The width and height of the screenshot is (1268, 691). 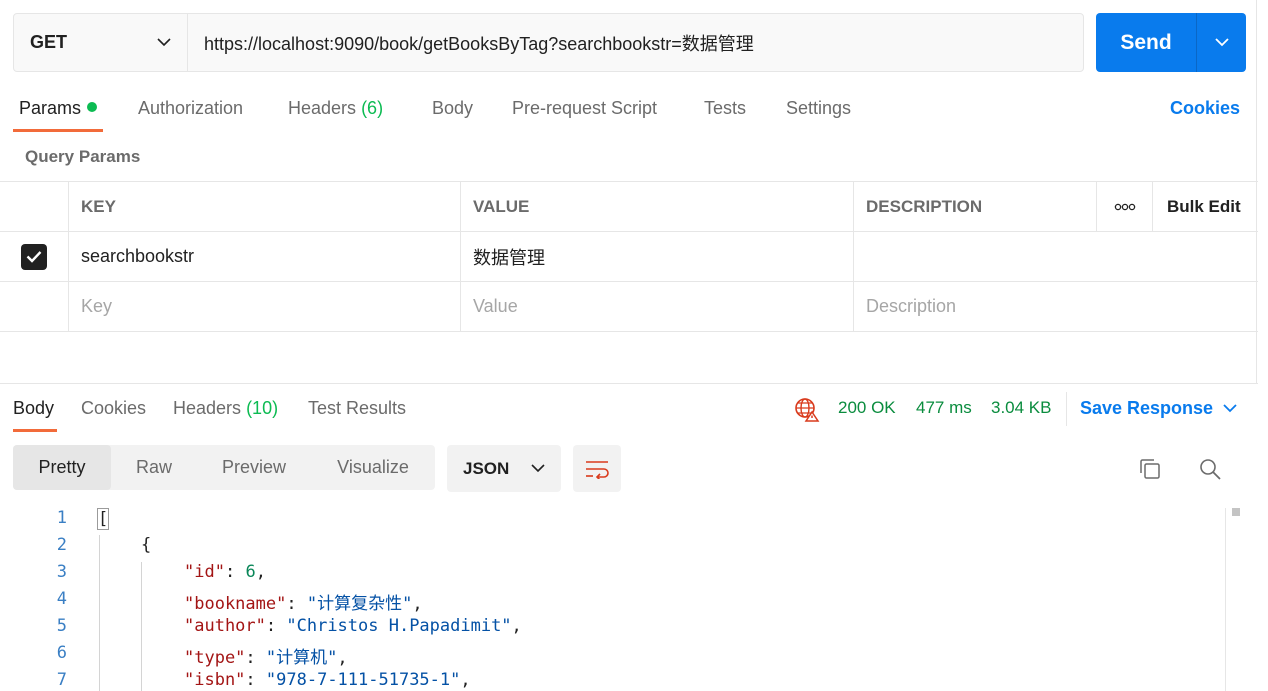 What do you see at coordinates (807, 412) in the screenshot?
I see `globe-warning-icon` at bounding box center [807, 412].